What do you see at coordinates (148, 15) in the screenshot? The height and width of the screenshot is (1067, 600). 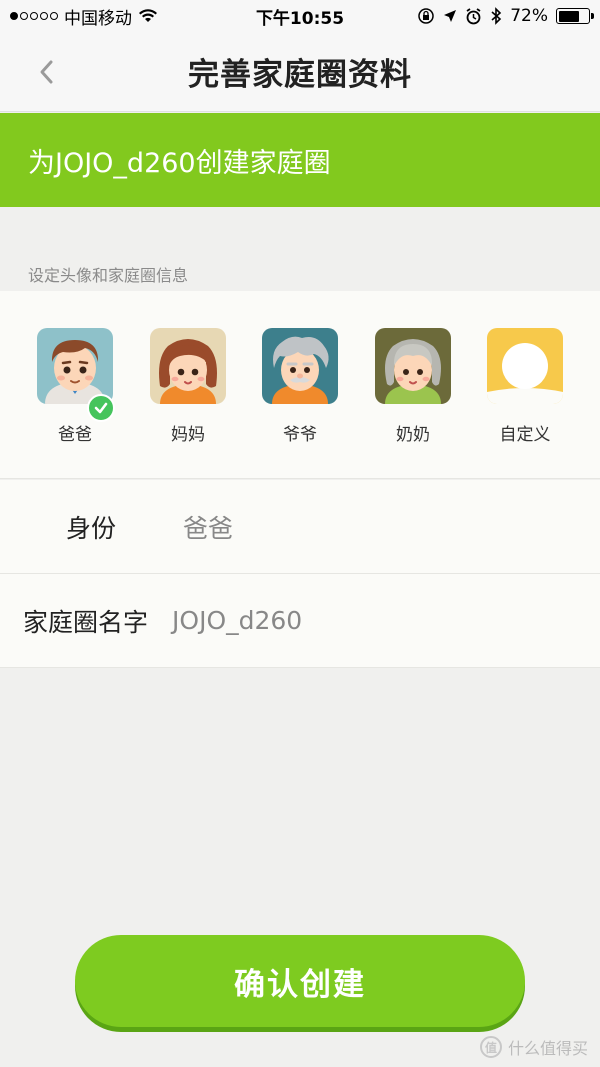 I see `wifi-icon` at bounding box center [148, 15].